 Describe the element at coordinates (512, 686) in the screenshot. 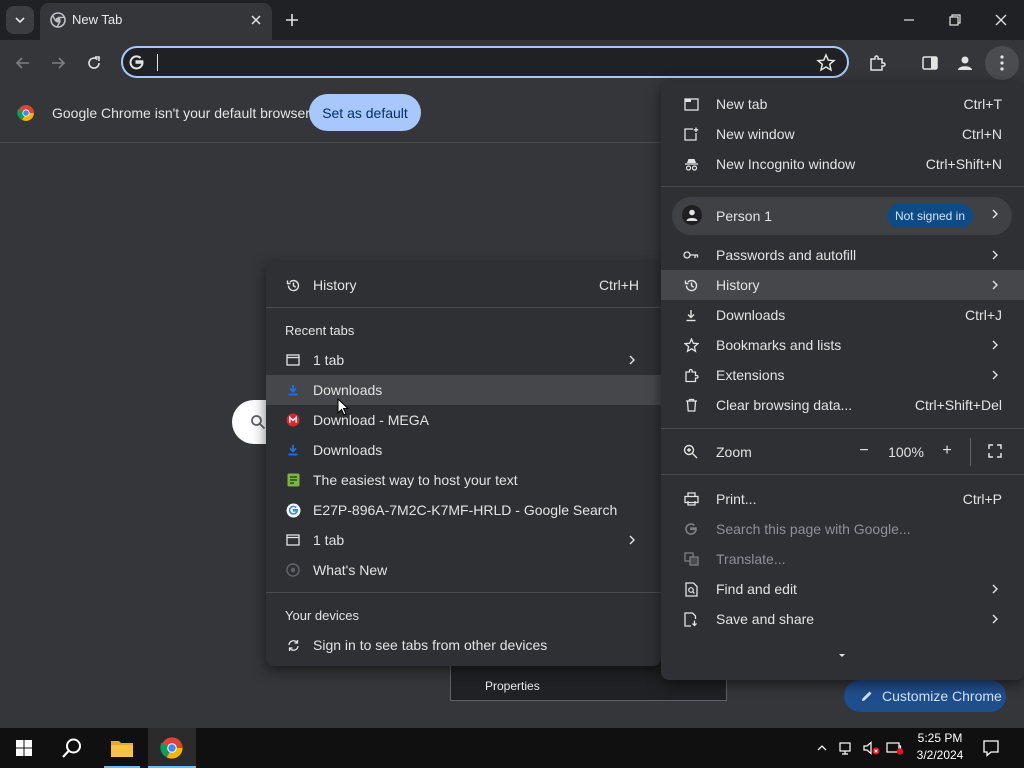

I see `context-menu-properties: Properties` at that location.